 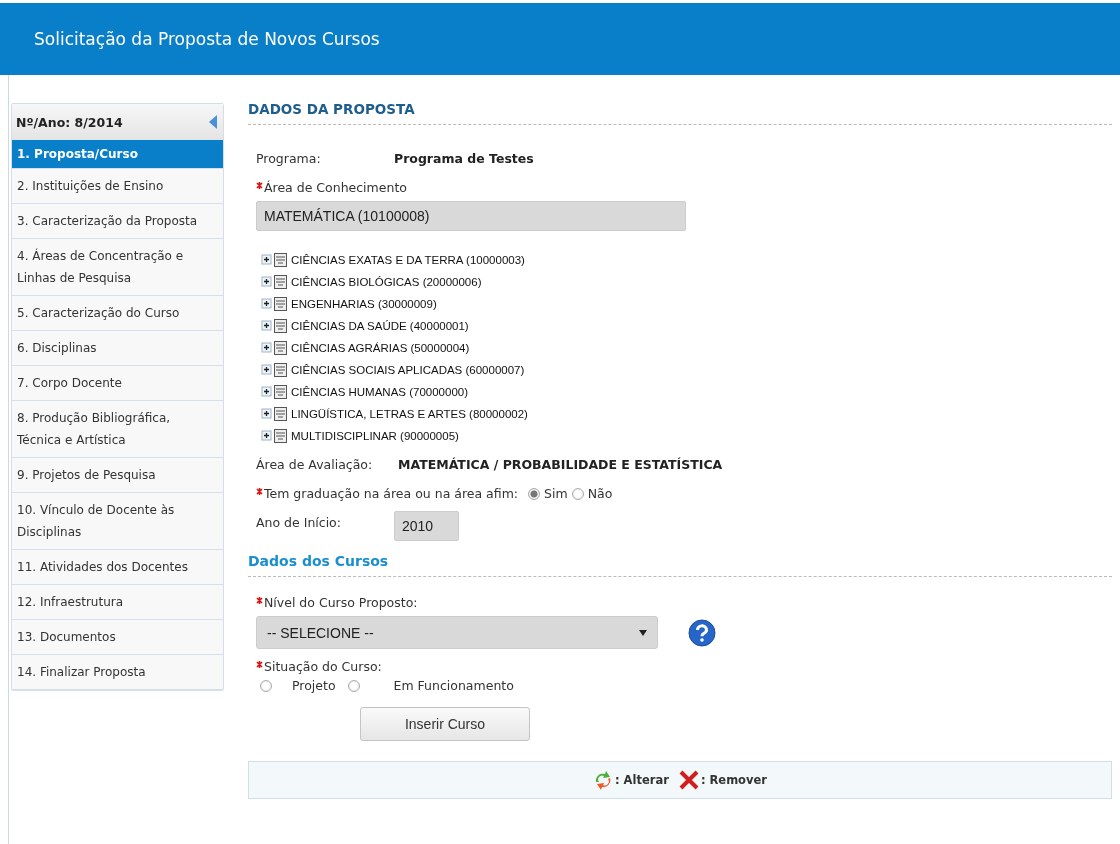 What do you see at coordinates (464, 158) in the screenshot?
I see `field-value: Programa de Testes` at bounding box center [464, 158].